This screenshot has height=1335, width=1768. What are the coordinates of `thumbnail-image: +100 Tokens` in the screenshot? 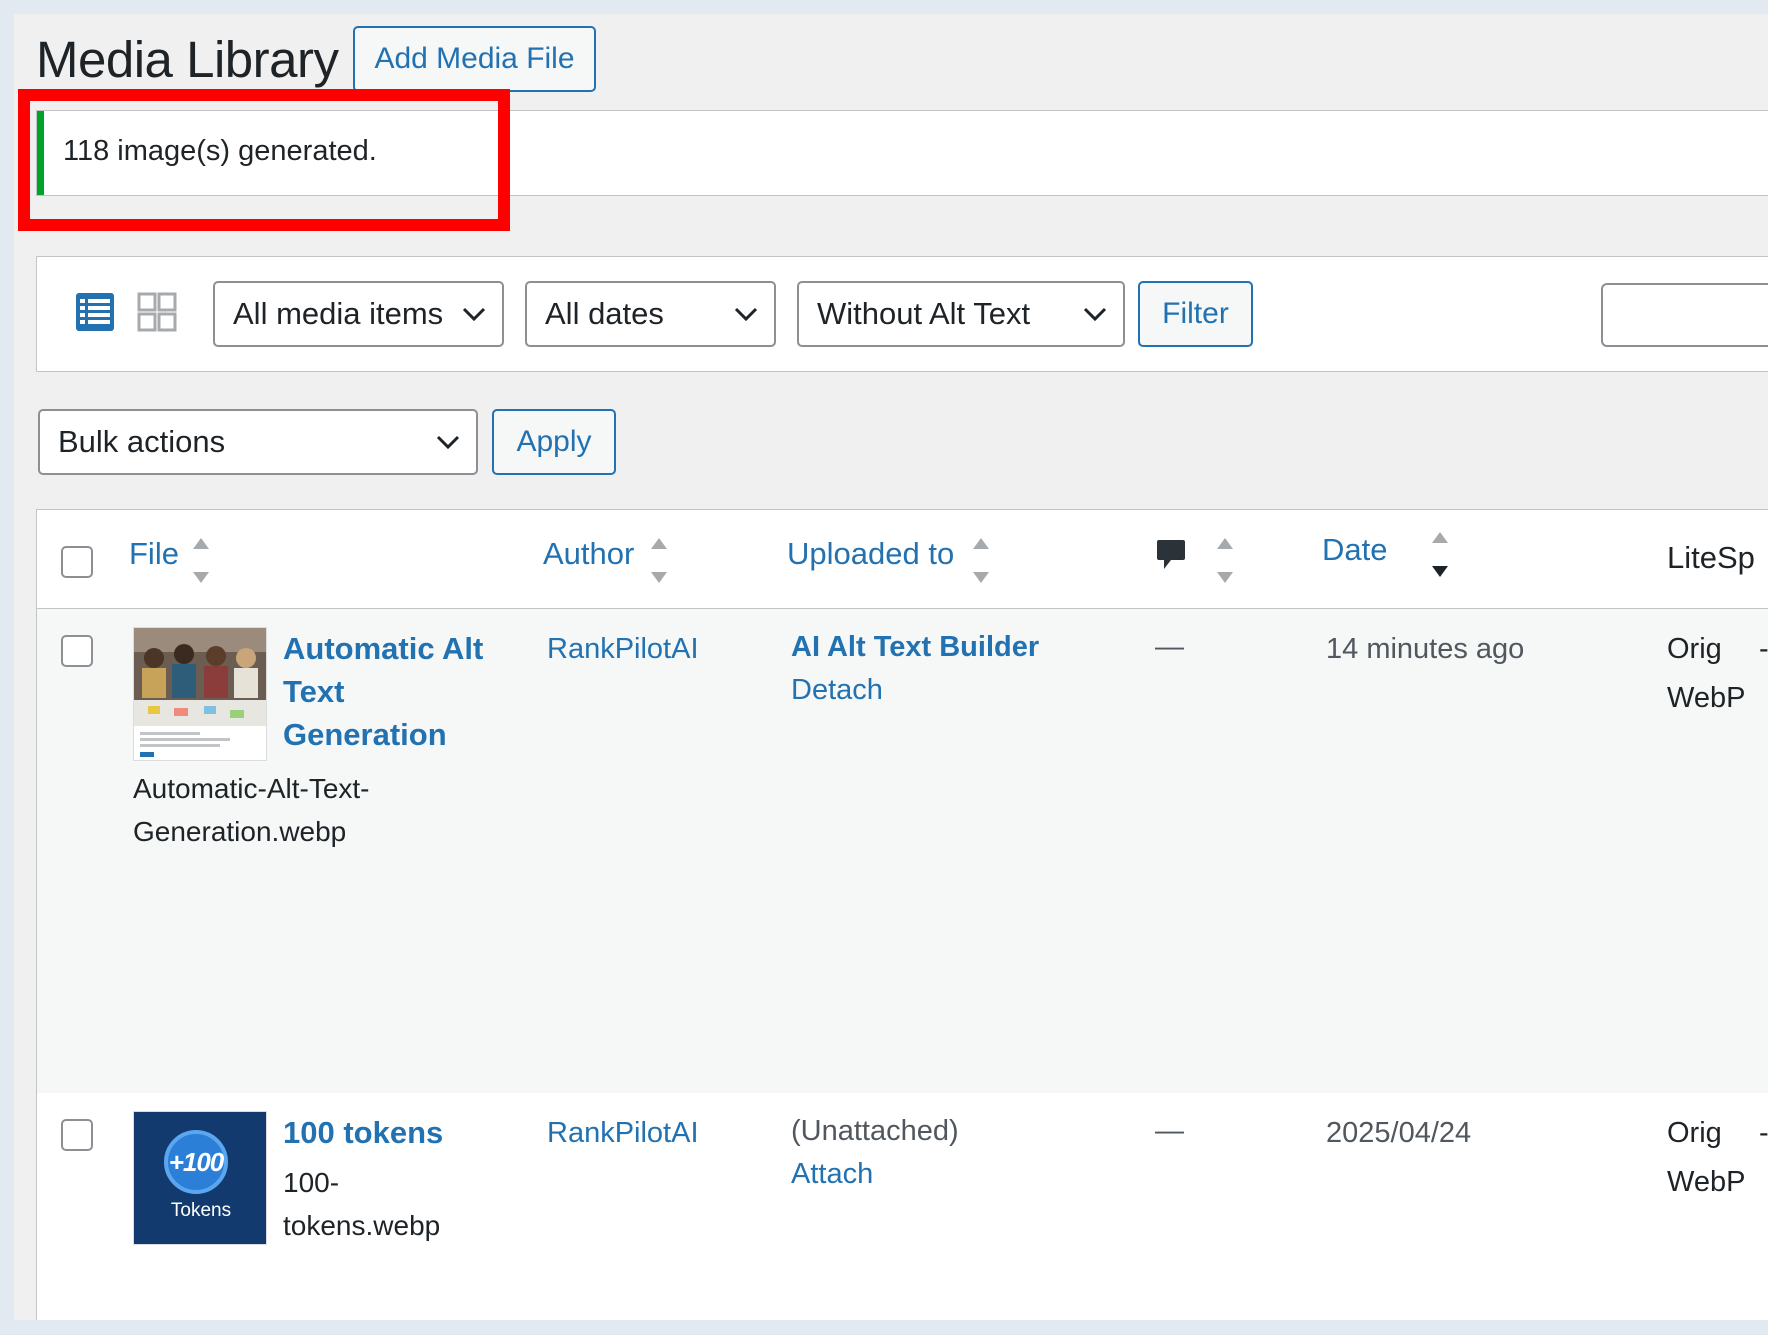 It's located at (200, 1178).